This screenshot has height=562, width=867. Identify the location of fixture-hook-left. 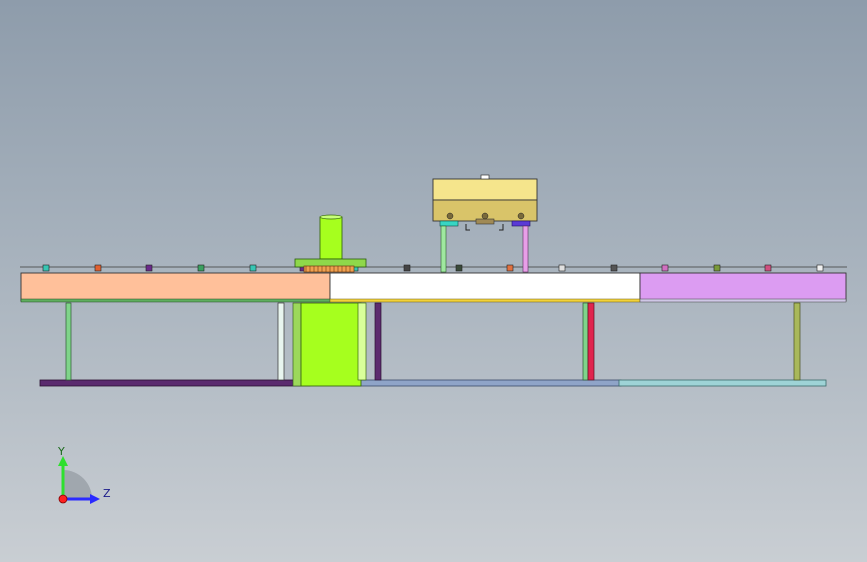
(467, 227).